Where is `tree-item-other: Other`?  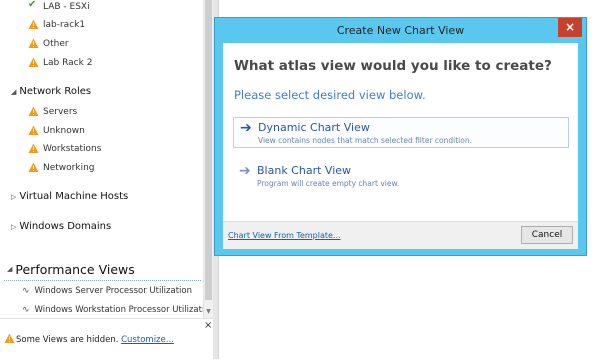 tree-item-other: Other is located at coordinates (48, 43).